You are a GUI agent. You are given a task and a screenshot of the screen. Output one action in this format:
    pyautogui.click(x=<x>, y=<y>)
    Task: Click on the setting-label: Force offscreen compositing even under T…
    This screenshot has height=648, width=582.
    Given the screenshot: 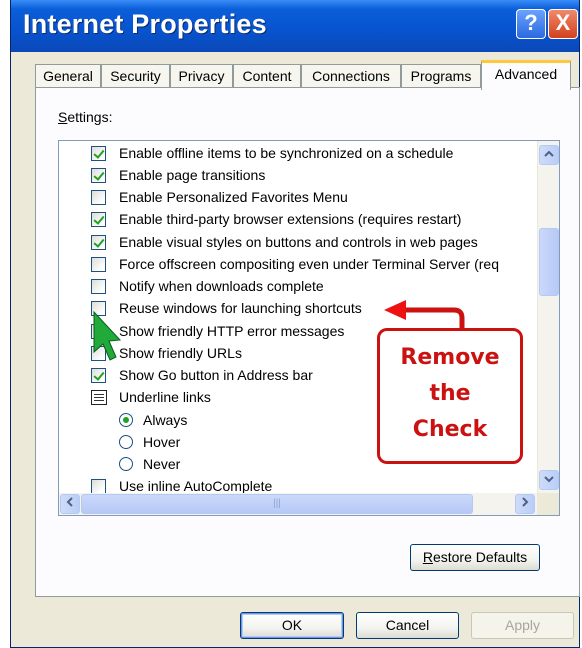 What is the action you would take?
    pyautogui.click(x=309, y=264)
    